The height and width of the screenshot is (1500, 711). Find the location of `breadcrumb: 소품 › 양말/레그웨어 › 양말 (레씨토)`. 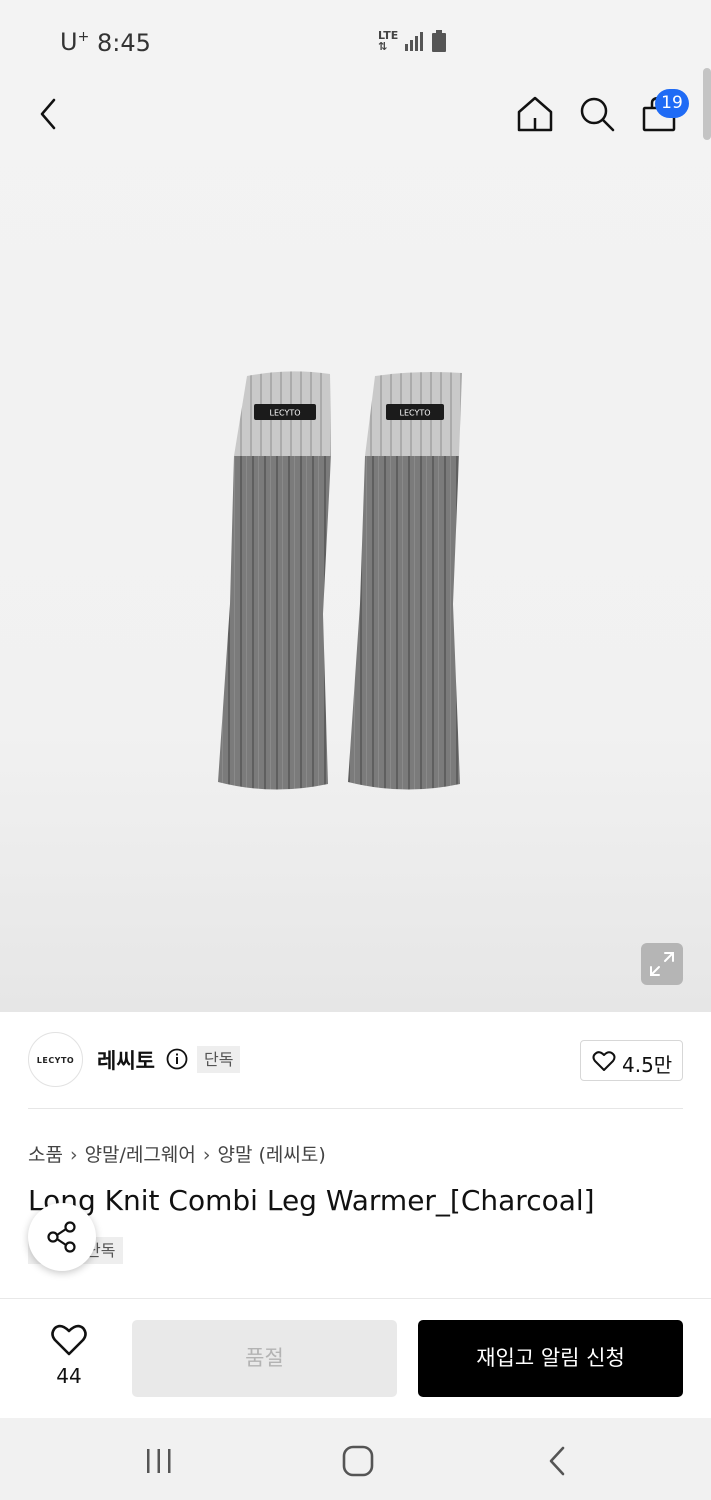

breadcrumb: 소품 › 양말/레그웨어 › 양말 (레씨토) is located at coordinates (177, 1153).